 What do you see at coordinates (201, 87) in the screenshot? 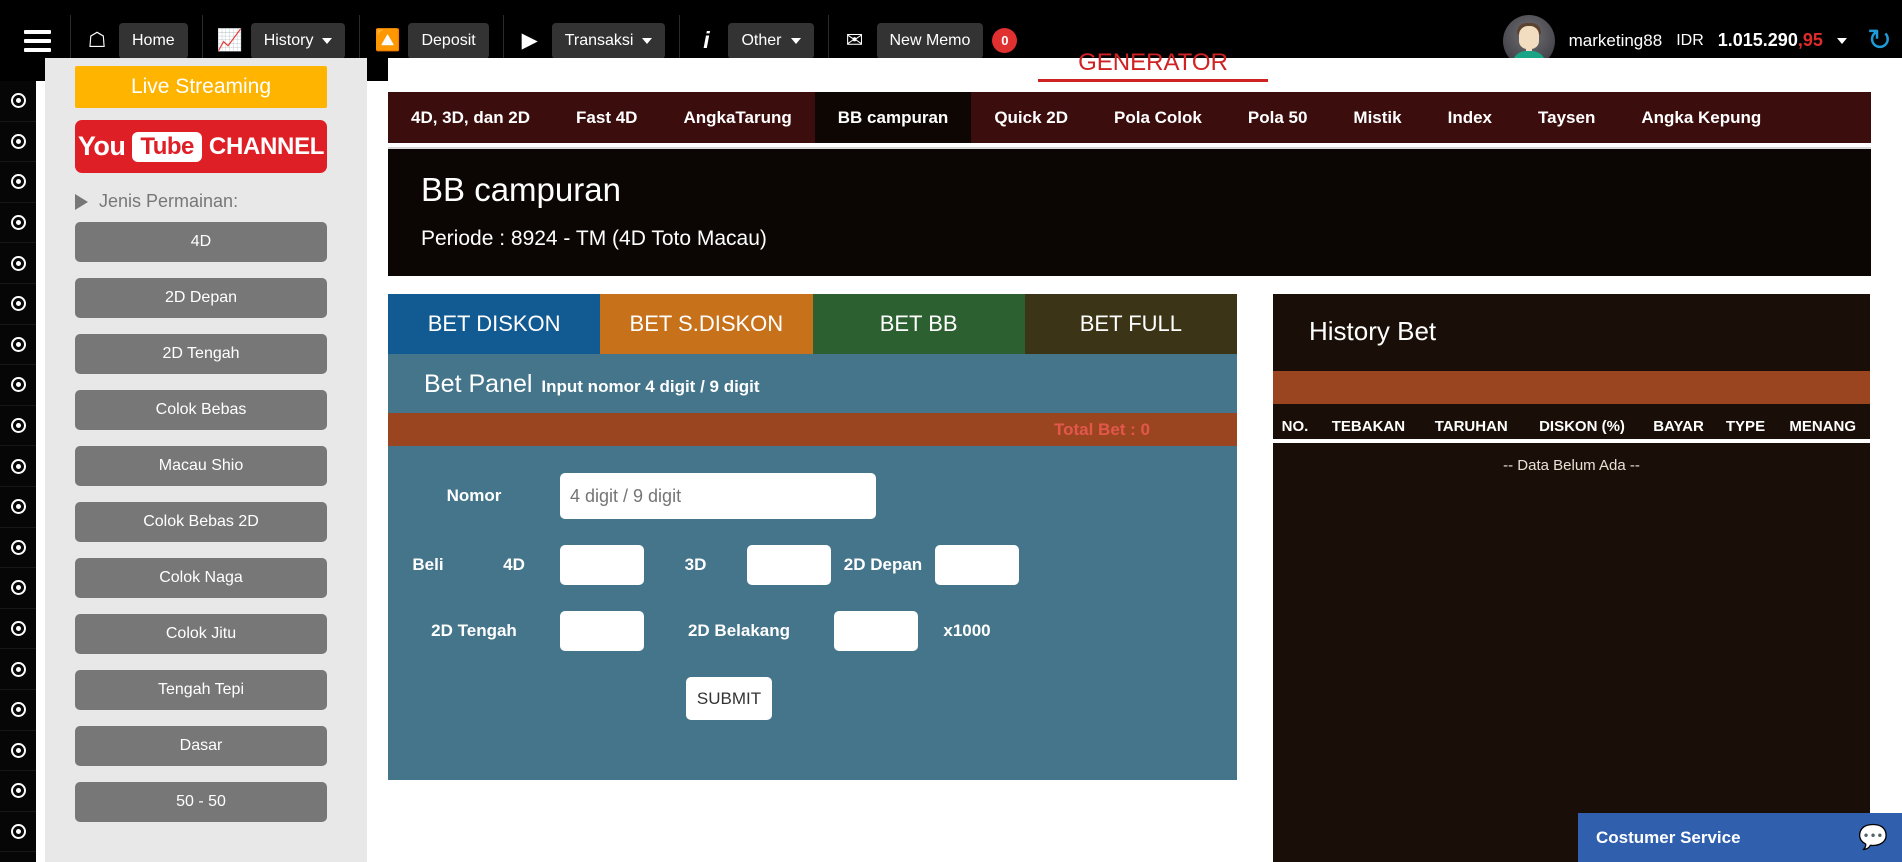
I see `live-streaming-button: Live Streaming` at bounding box center [201, 87].